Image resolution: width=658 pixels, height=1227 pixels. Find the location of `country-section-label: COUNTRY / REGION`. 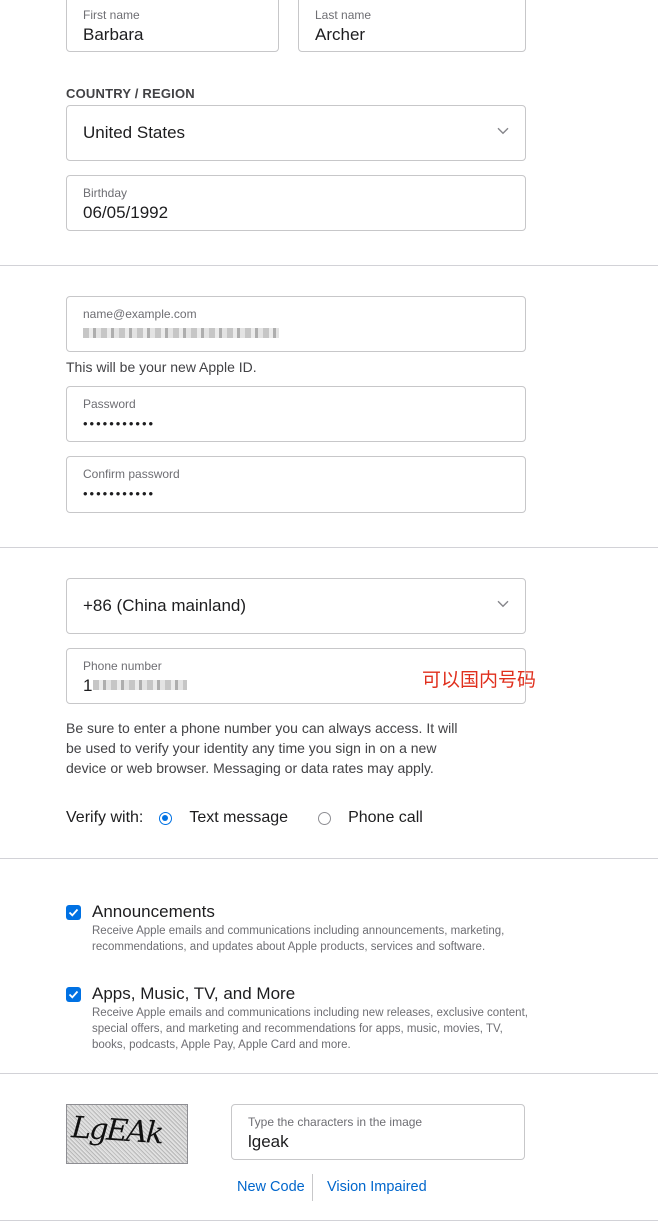

country-section-label: COUNTRY / REGION is located at coordinates (130, 93).